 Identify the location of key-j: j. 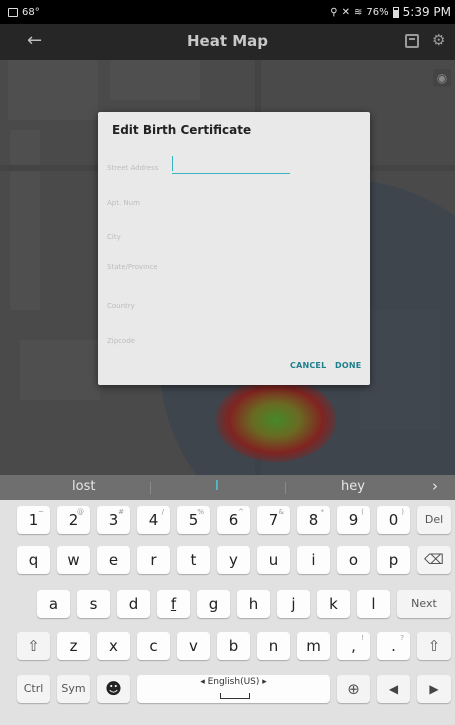
(293, 604).